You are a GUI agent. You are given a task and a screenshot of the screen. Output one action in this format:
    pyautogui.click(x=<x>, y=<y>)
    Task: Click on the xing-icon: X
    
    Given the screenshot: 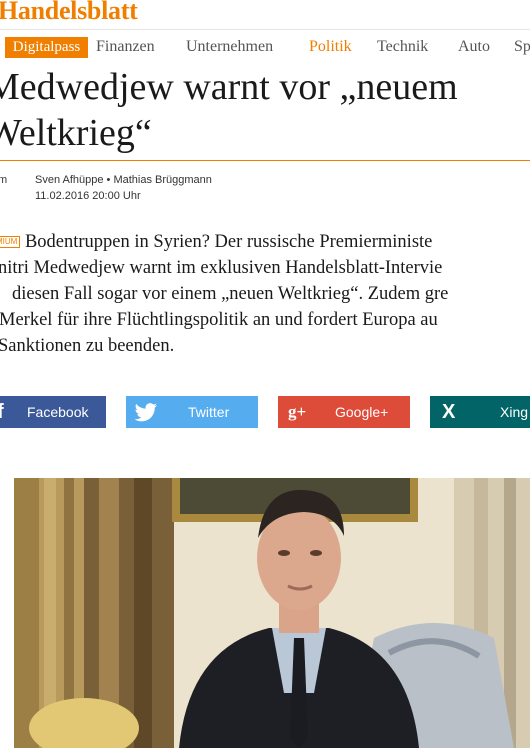 What is the action you would take?
    pyautogui.click(x=449, y=412)
    